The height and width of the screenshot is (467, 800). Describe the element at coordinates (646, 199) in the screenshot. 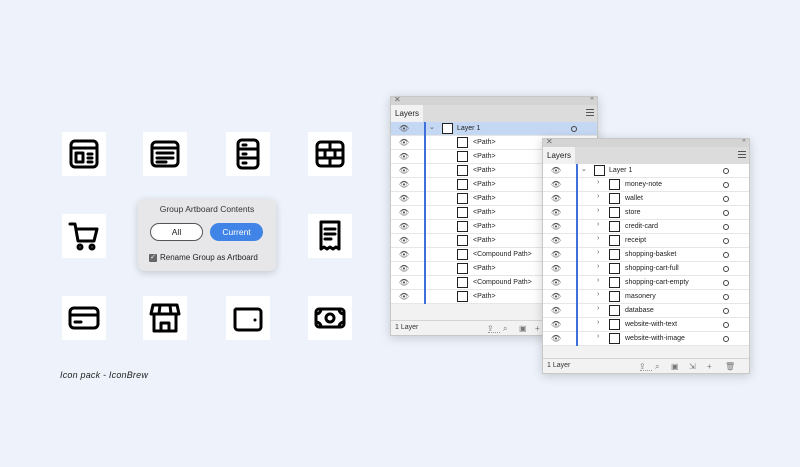

I see `sublayer-row: 👁 › wallet` at that location.